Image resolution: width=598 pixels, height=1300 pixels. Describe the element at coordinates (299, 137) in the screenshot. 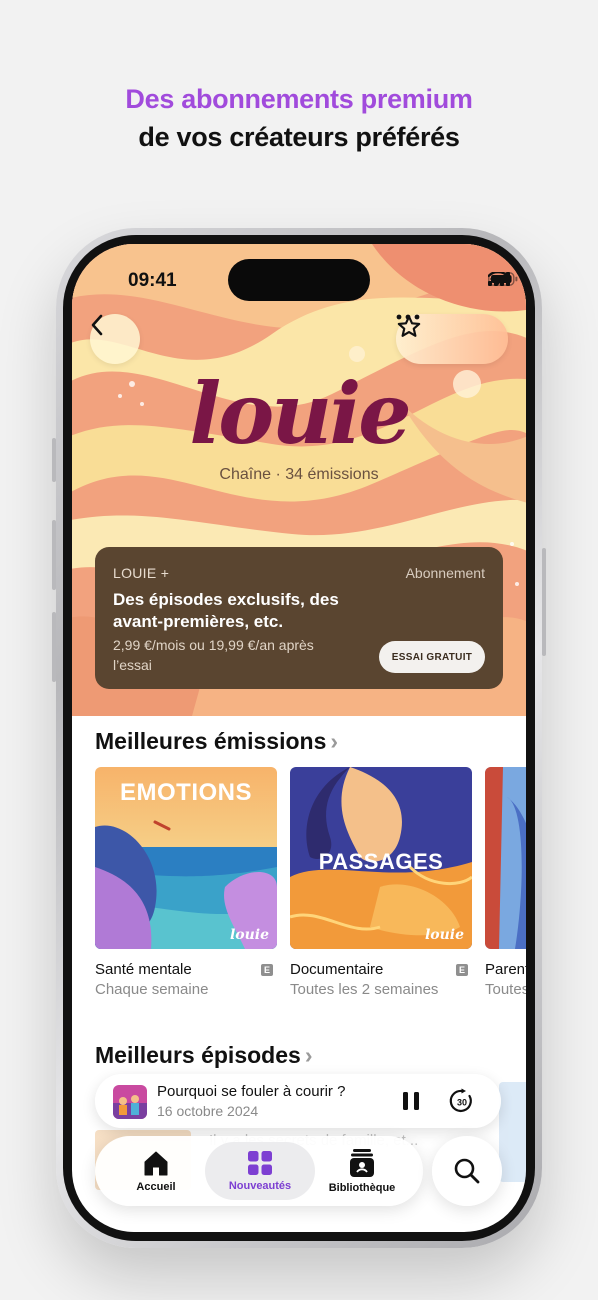

I see `headline-line-2: de vos créateurs préférés` at that location.